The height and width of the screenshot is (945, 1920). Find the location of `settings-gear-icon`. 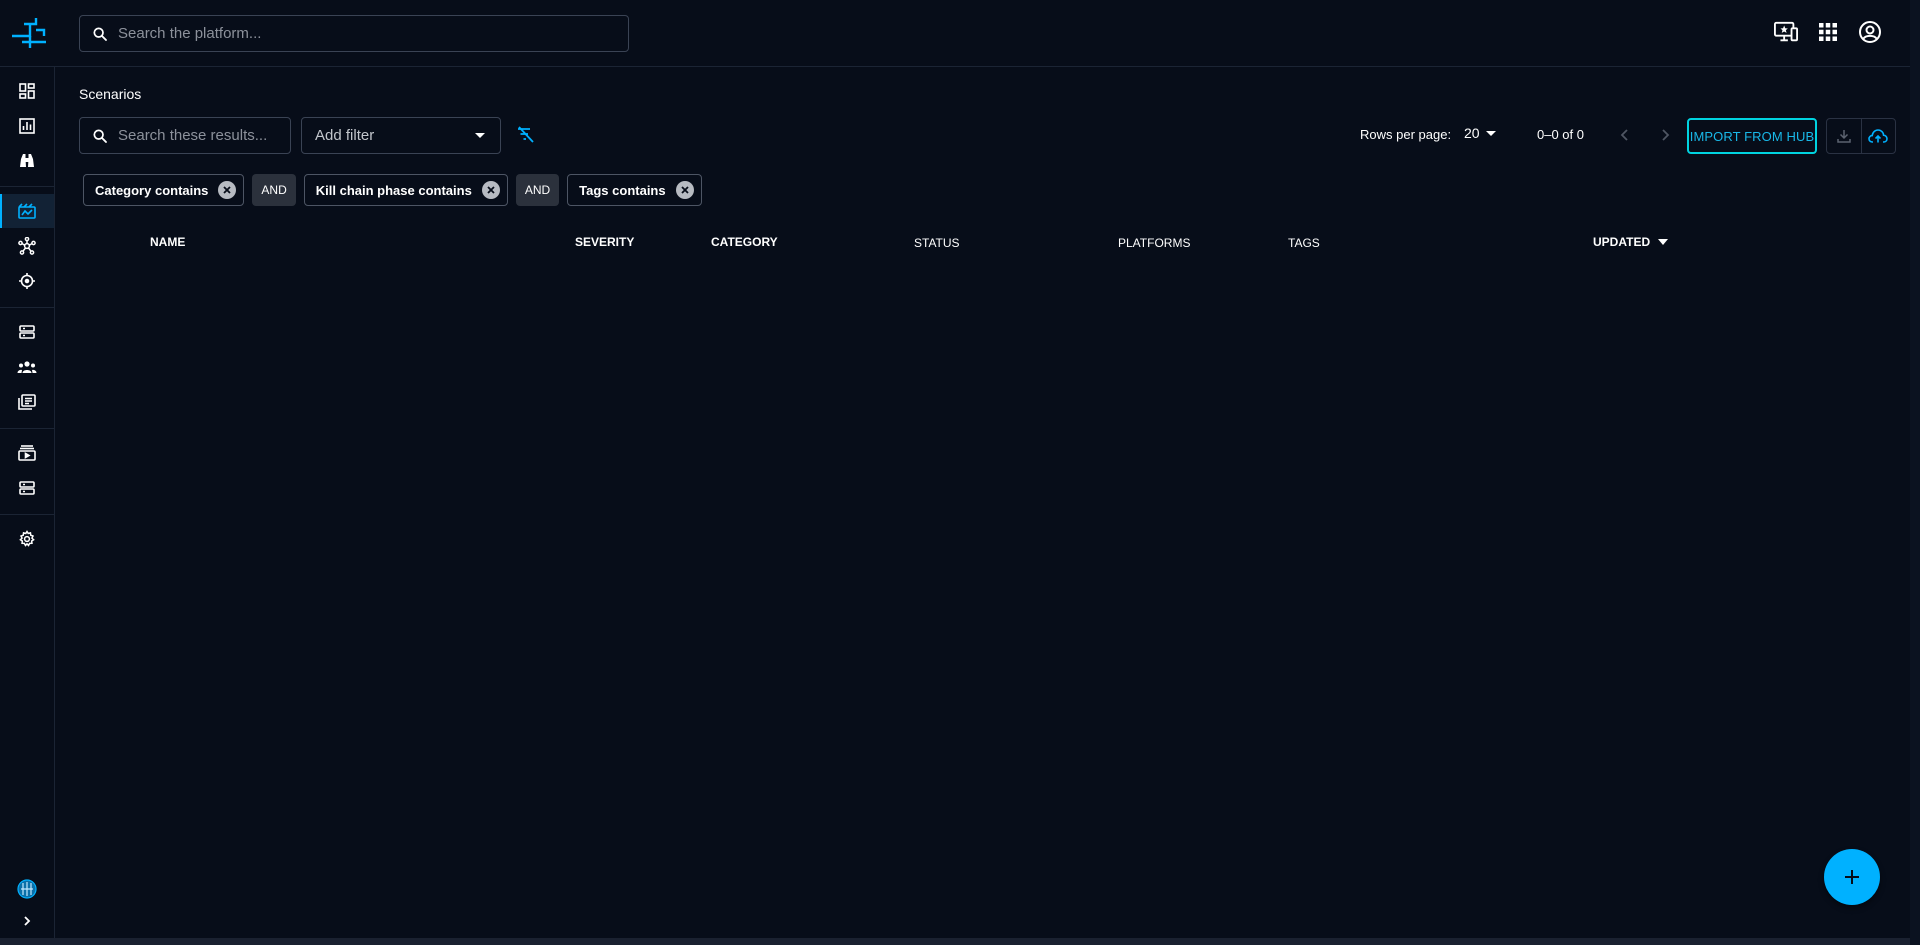

settings-gear-icon is located at coordinates (27, 538).